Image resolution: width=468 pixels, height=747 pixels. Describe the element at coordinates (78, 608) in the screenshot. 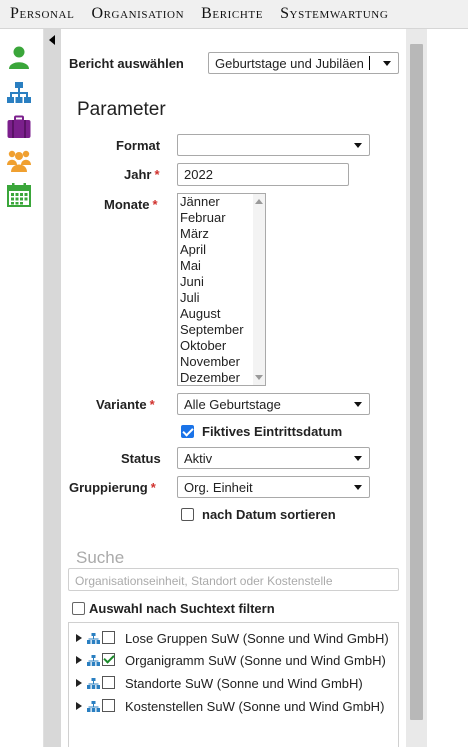

I see `filter-by-search-checkbox` at that location.